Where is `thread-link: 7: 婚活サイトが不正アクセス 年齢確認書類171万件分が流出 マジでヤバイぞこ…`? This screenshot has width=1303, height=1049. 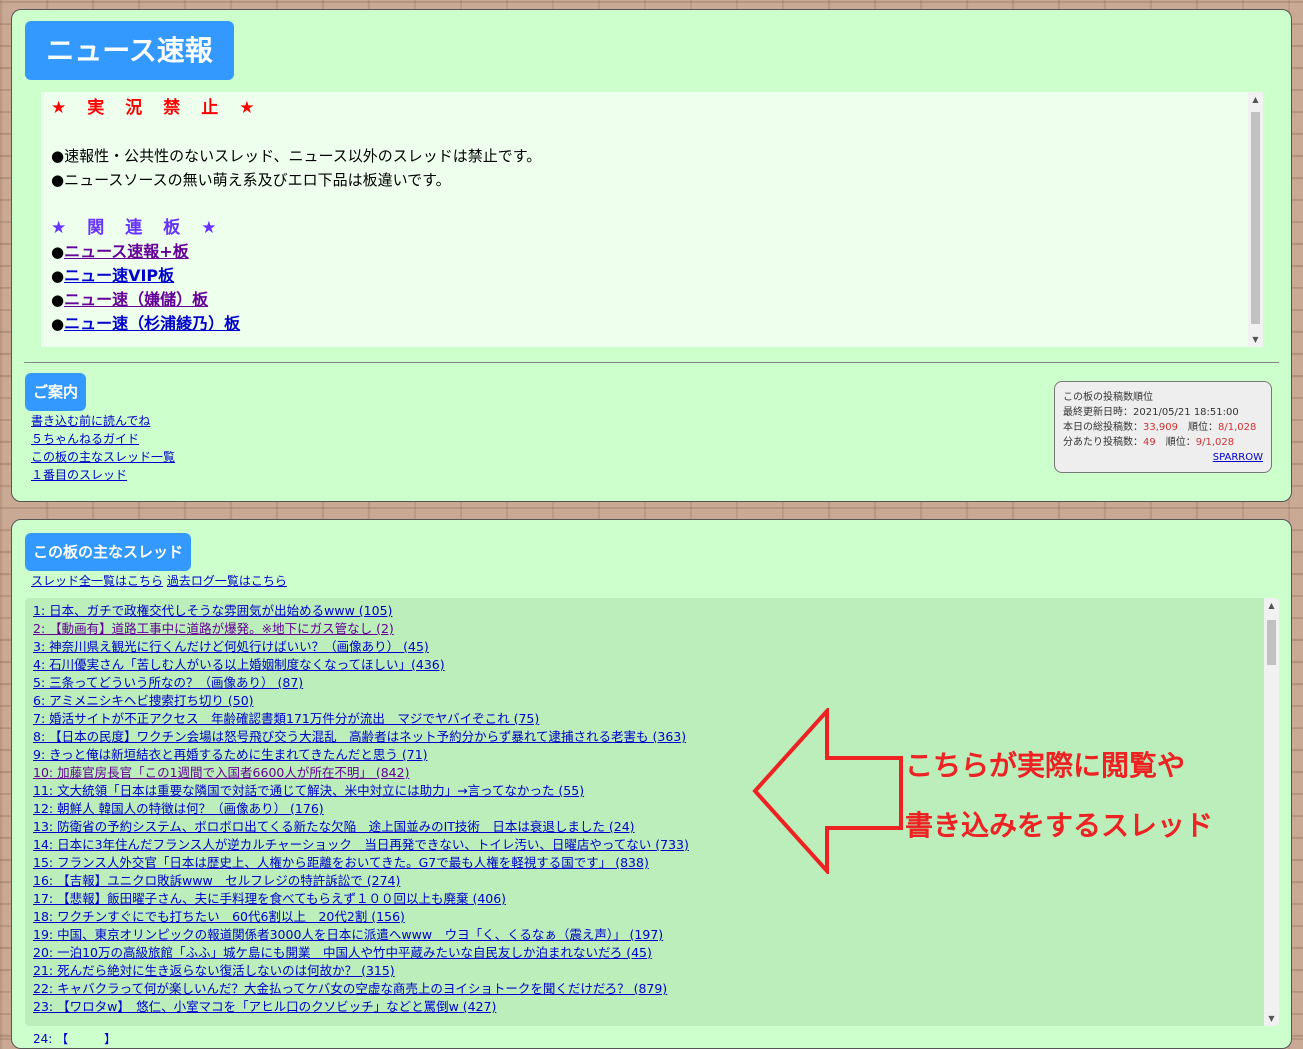 thread-link: 7: 婚活サイトが不正アクセス 年齢確認書類171万件分が流出 マジでヤバイぞこ… is located at coordinates (656, 719).